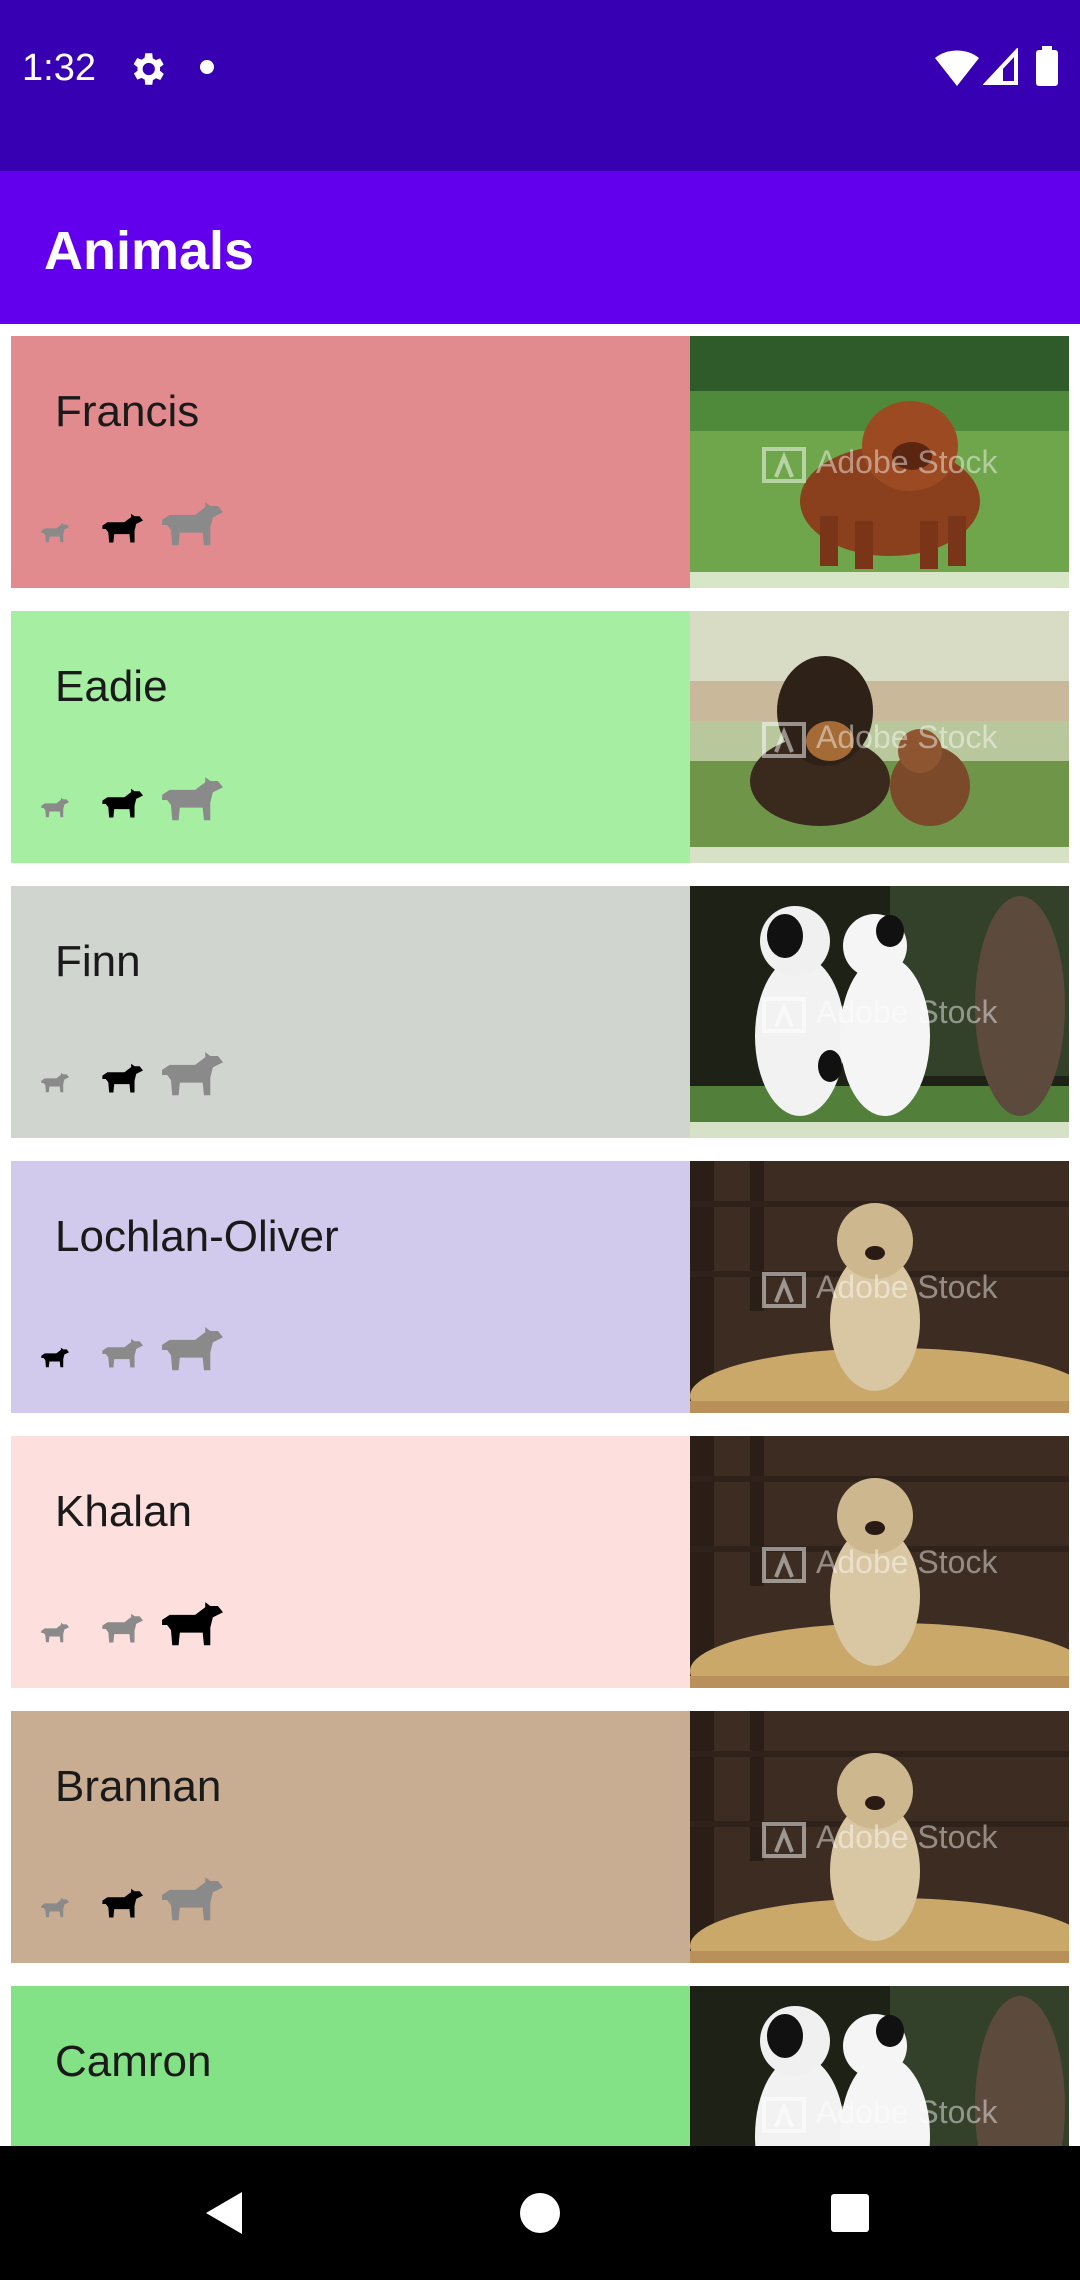  I want to click on back-icon, so click(225, 2213).